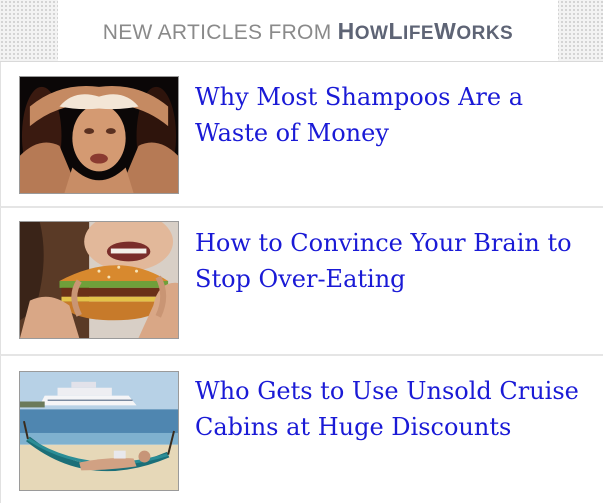  I want to click on woman-washing-hair-photo, so click(99, 135).